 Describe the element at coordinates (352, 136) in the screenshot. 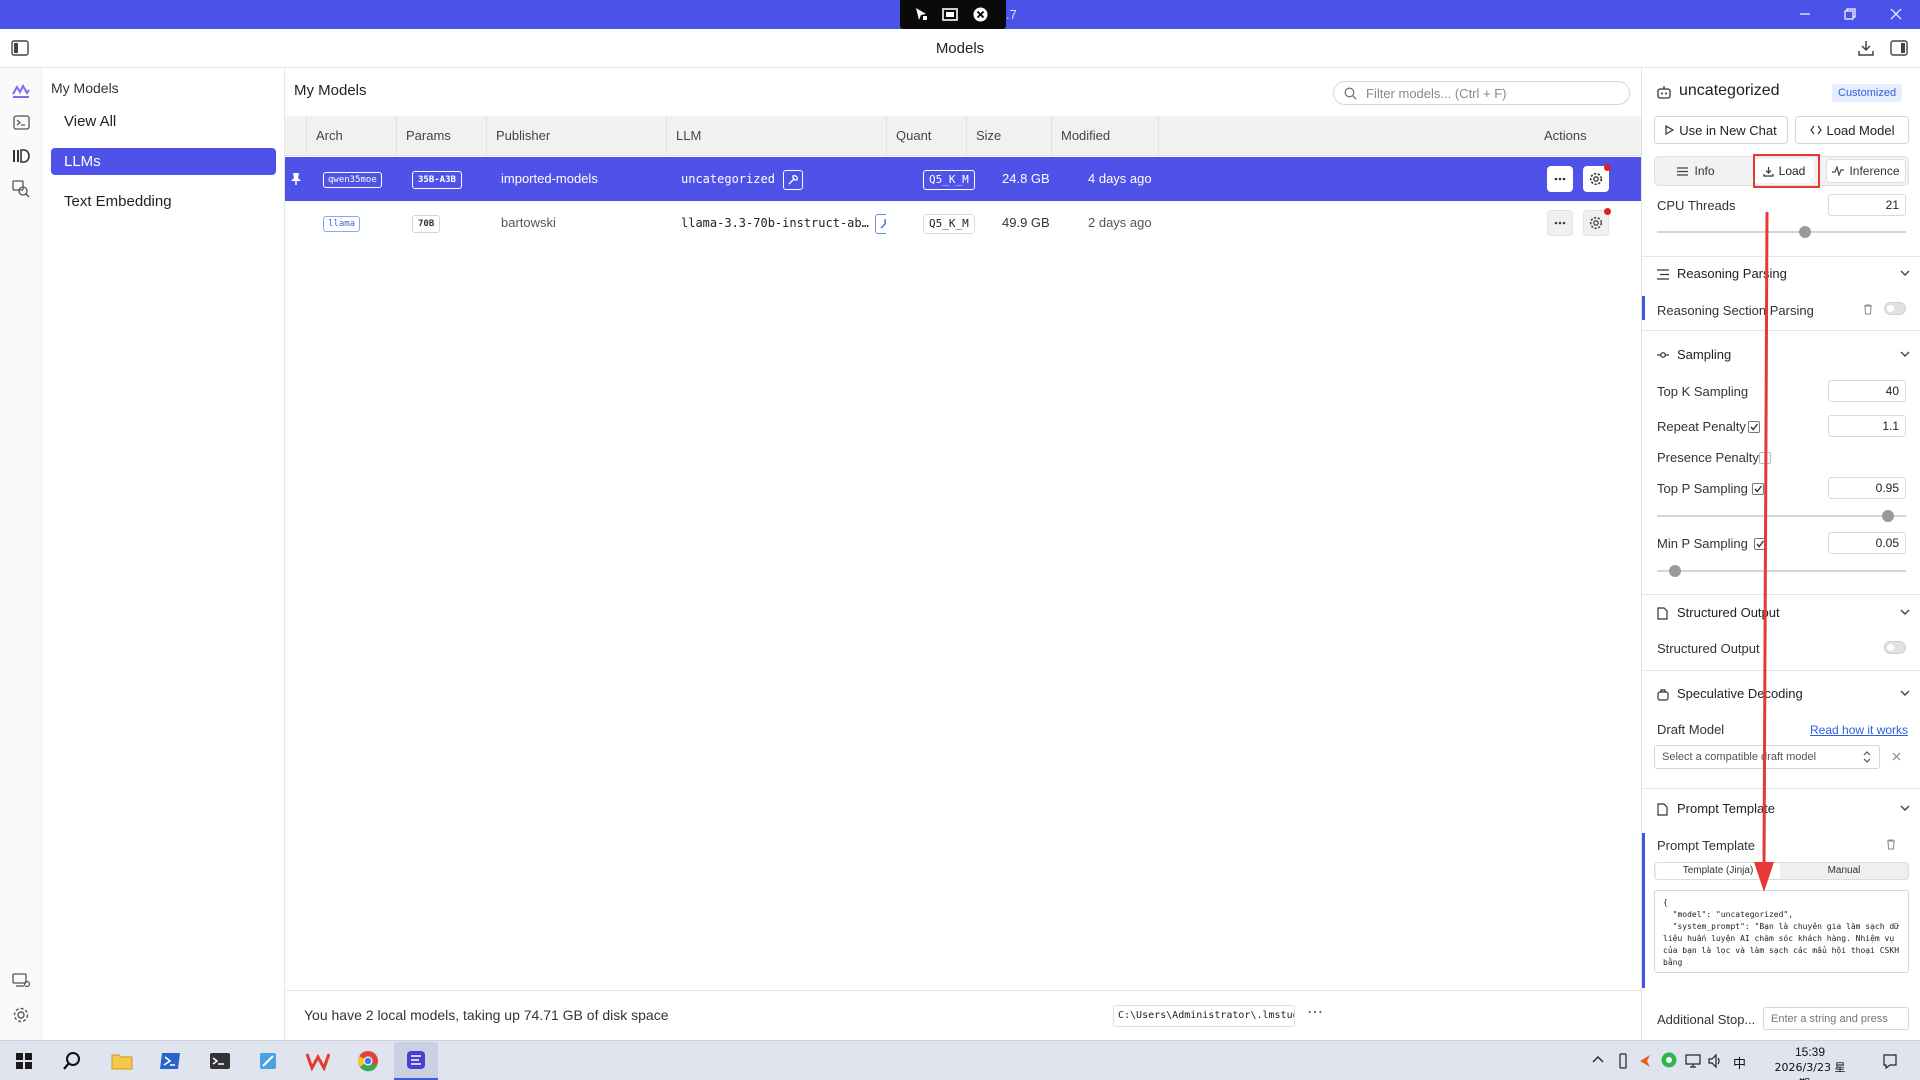

I see `col-arch: Arch` at that location.